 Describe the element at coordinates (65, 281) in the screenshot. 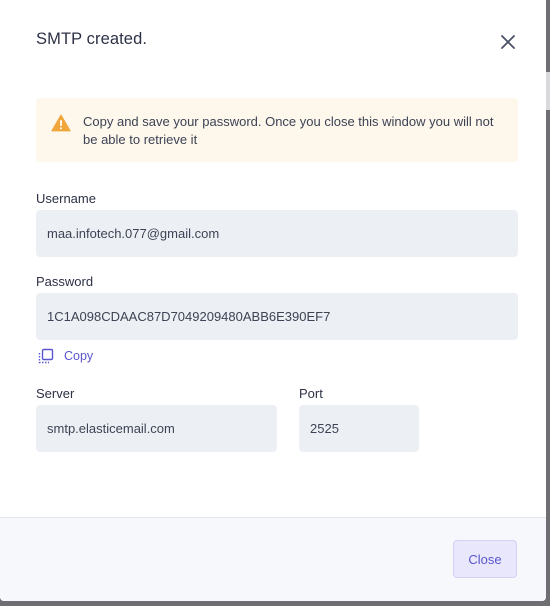

I see `password-label: Password` at that location.